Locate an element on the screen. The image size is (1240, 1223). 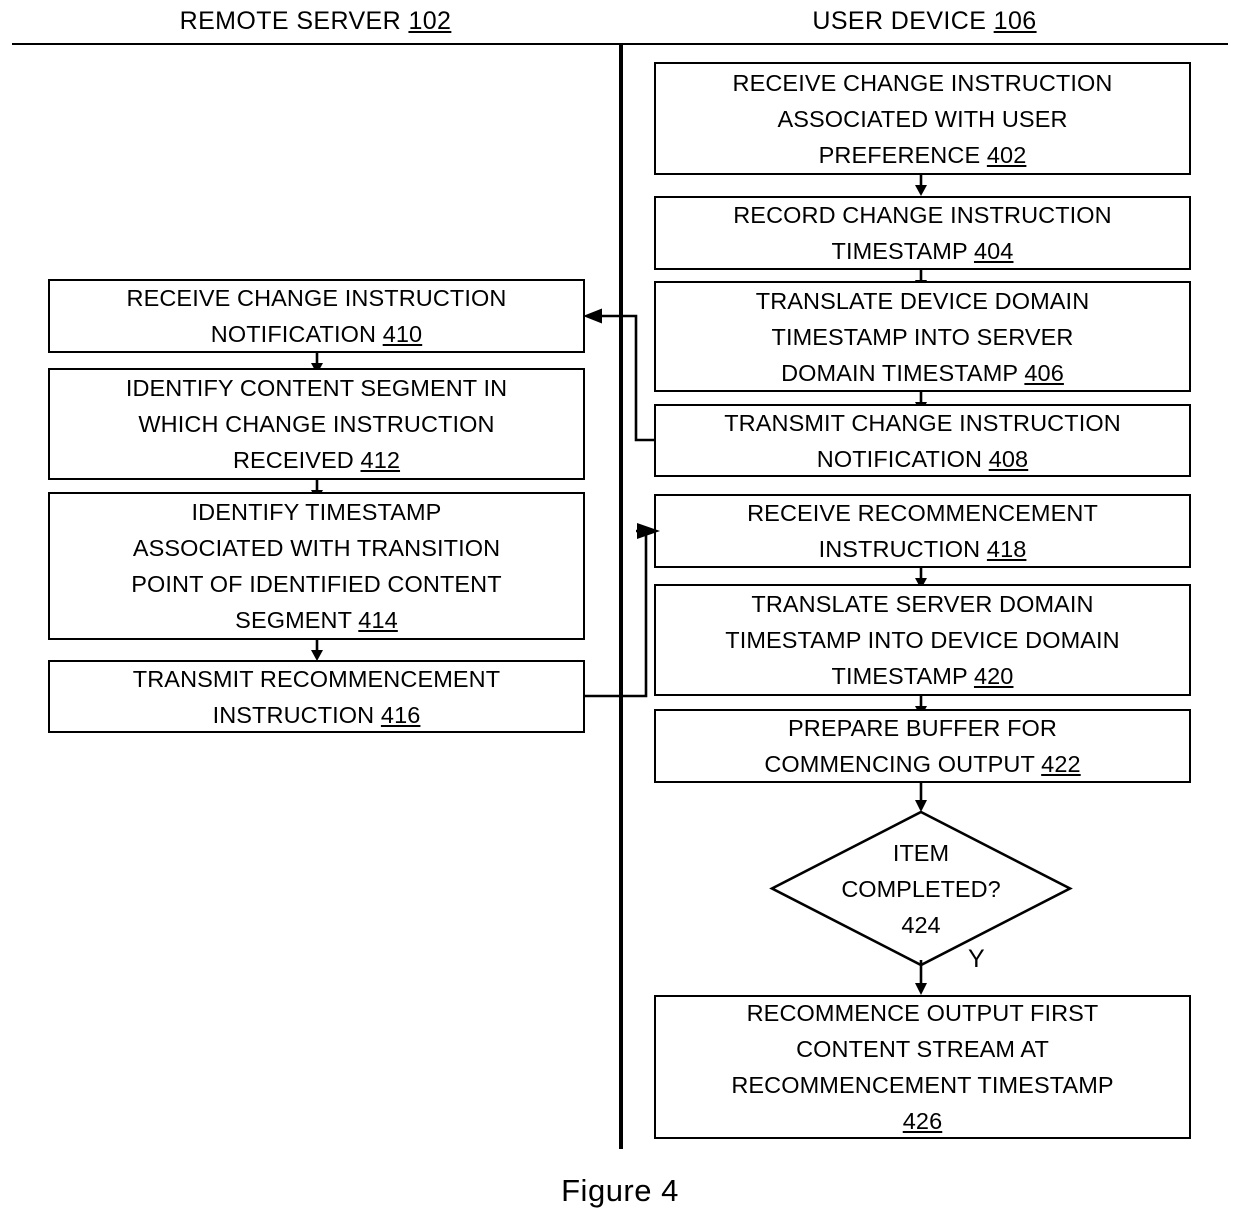
process-node-426-line-1: RECOMMENCE OUTPUT FIRST is located at coordinates (922, 1013).